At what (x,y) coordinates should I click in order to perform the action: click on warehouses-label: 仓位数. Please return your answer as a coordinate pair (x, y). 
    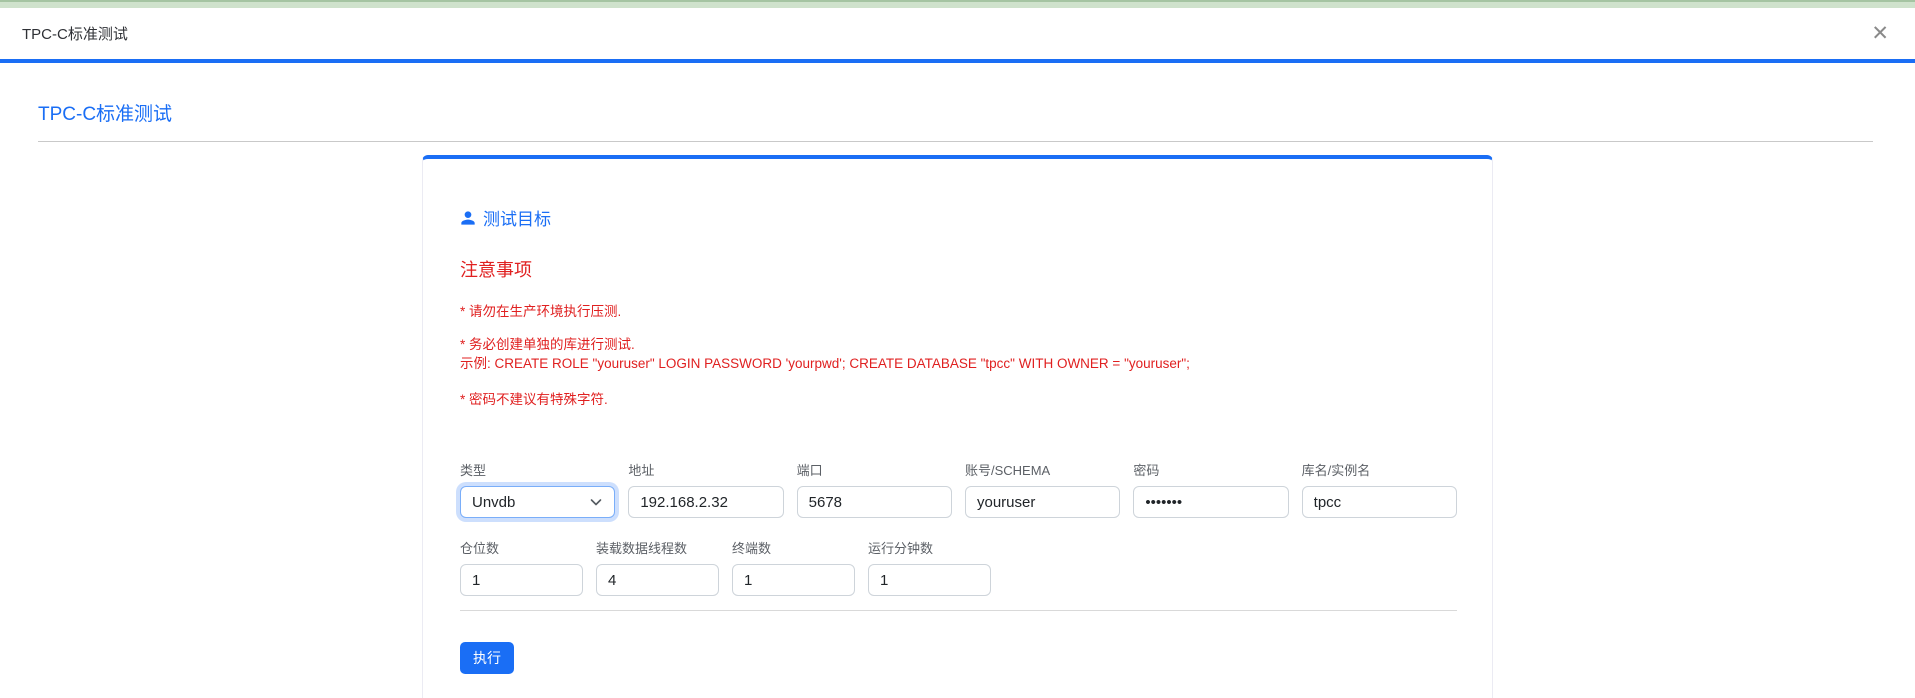
    Looking at the image, I should click on (480, 548).